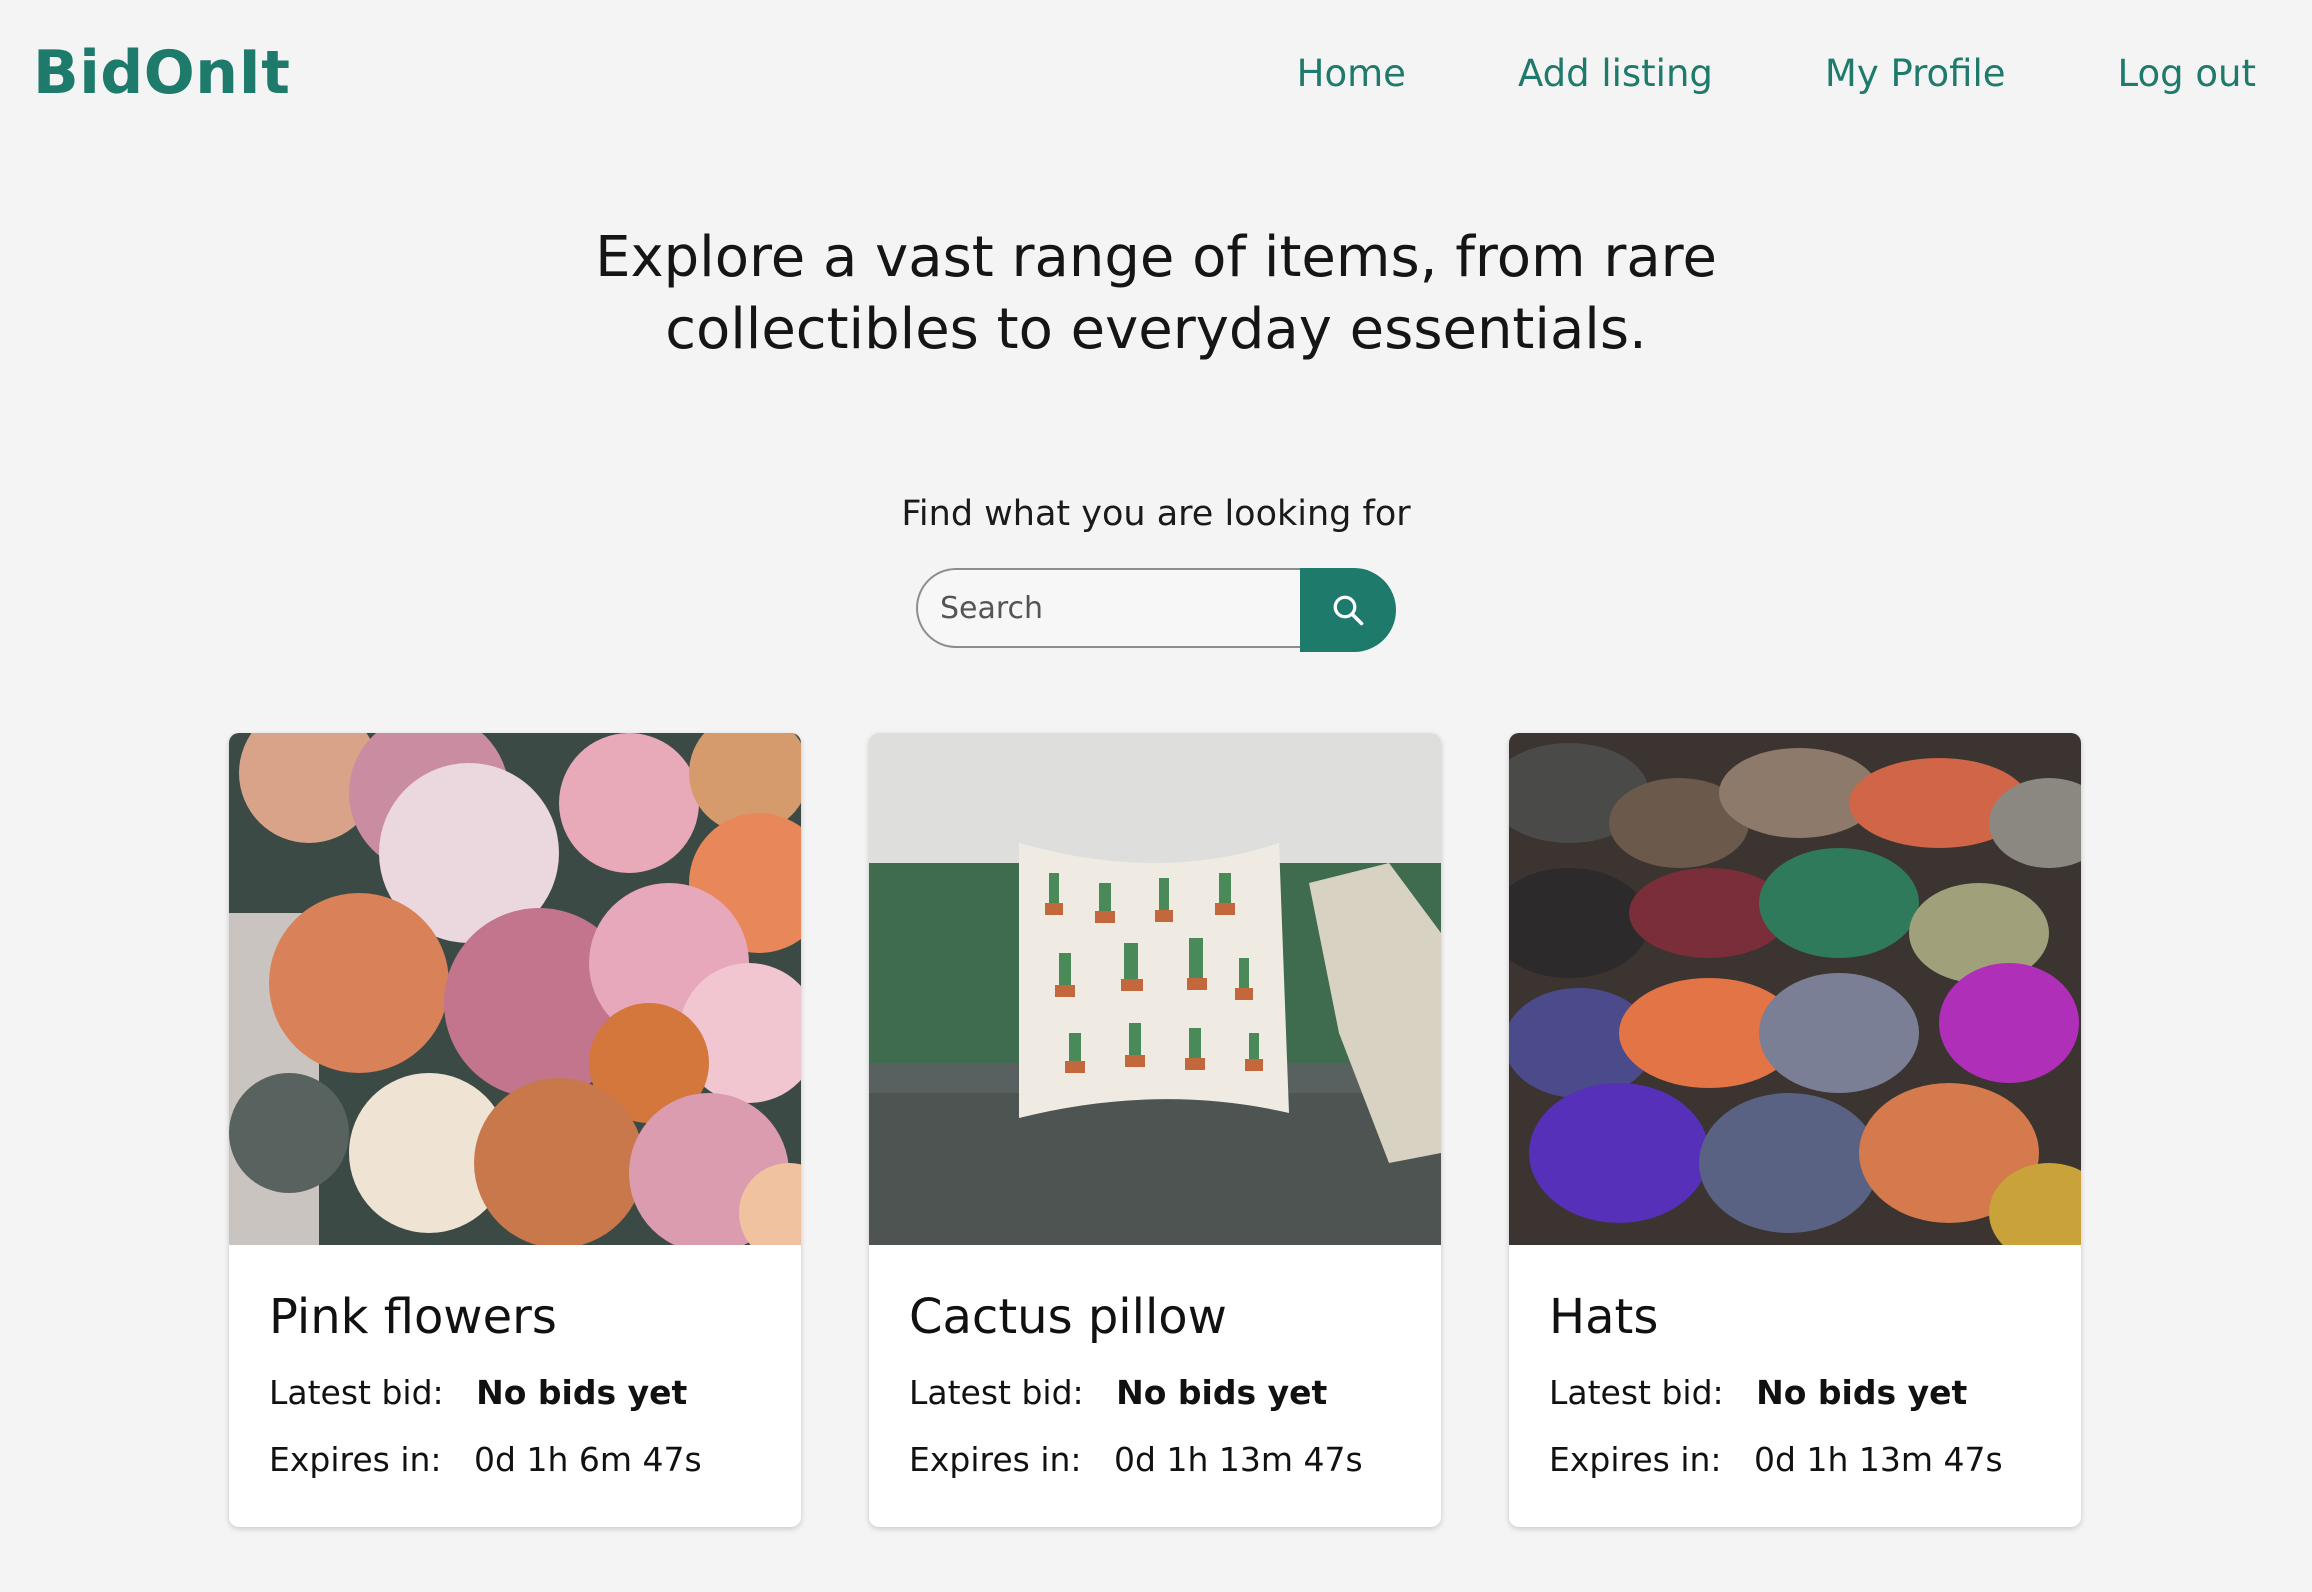 The height and width of the screenshot is (1592, 2312). What do you see at coordinates (1915, 73) in the screenshot?
I see `nav-link-my-profile: My Profile` at bounding box center [1915, 73].